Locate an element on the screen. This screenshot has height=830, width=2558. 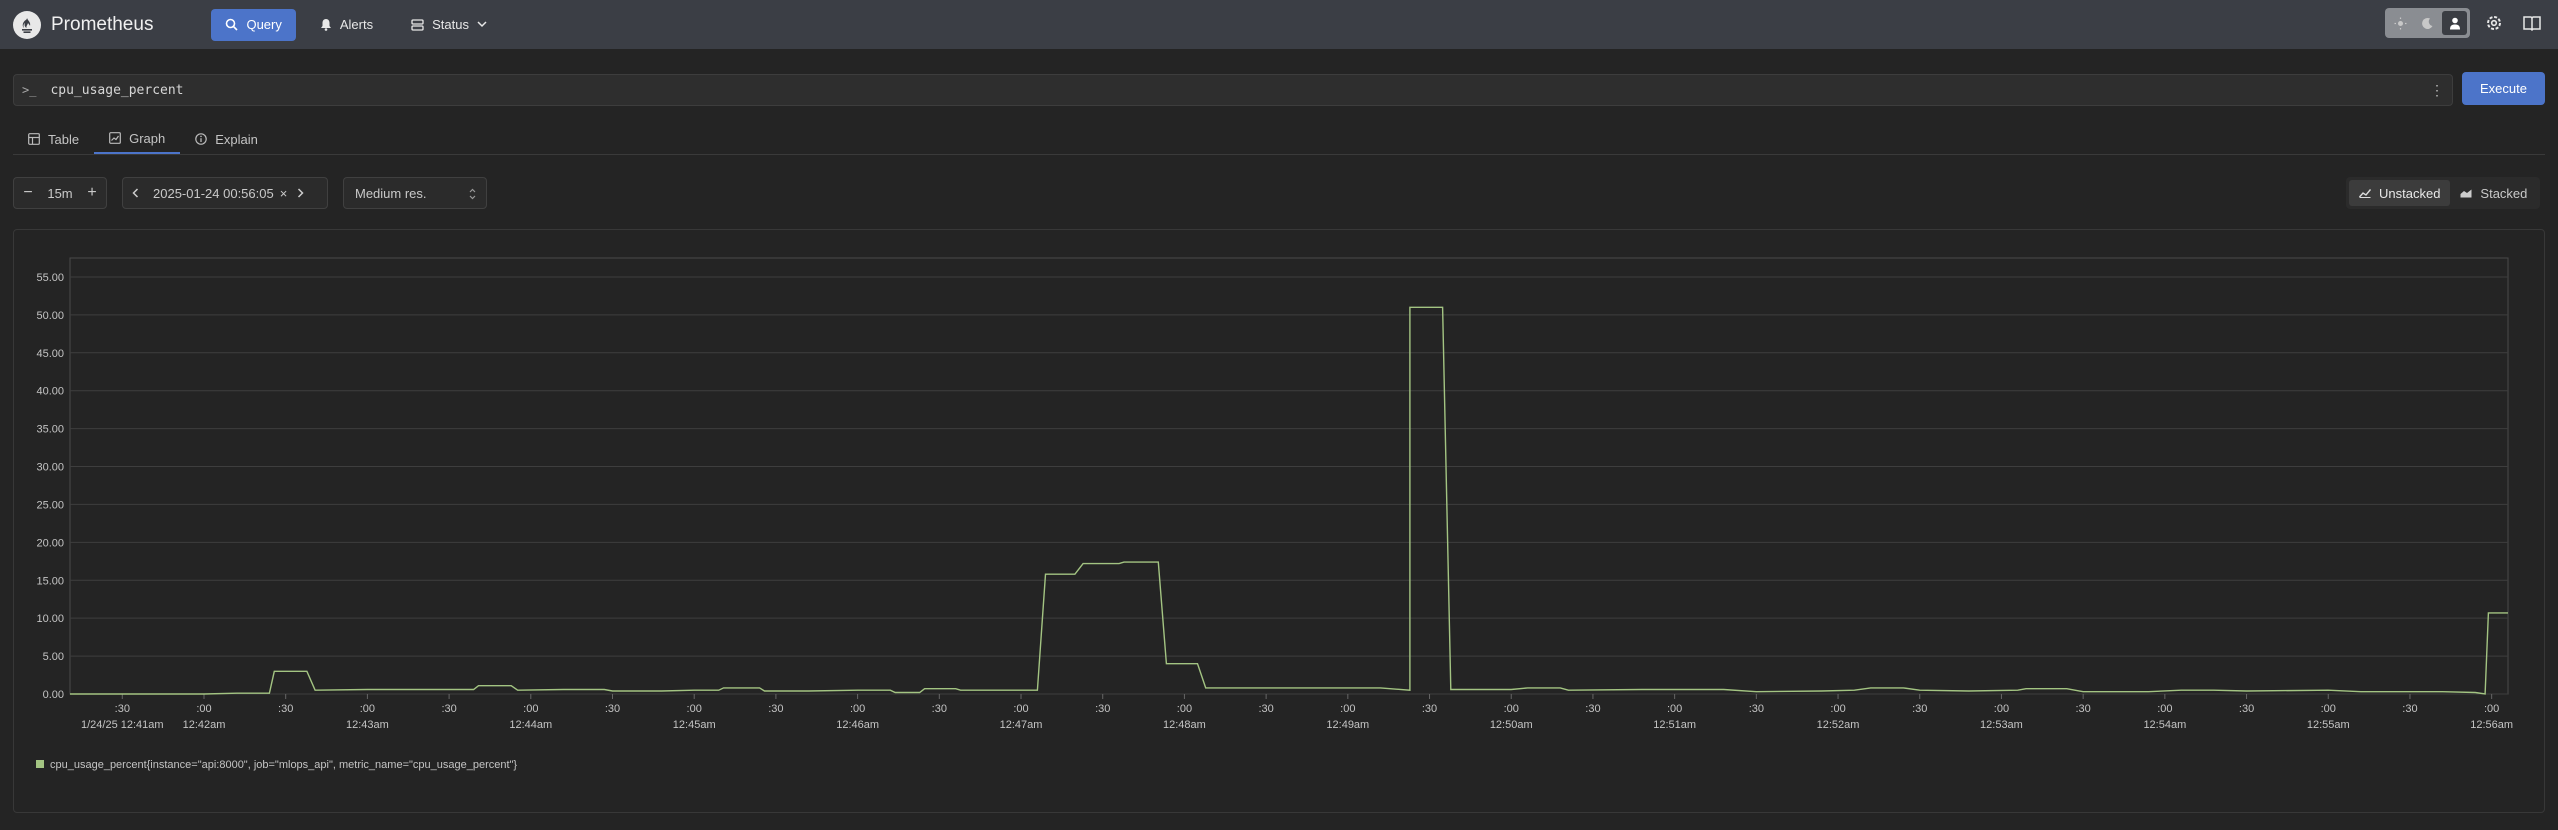
expression-text: cpu_usage_percent is located at coordinates (116, 90).